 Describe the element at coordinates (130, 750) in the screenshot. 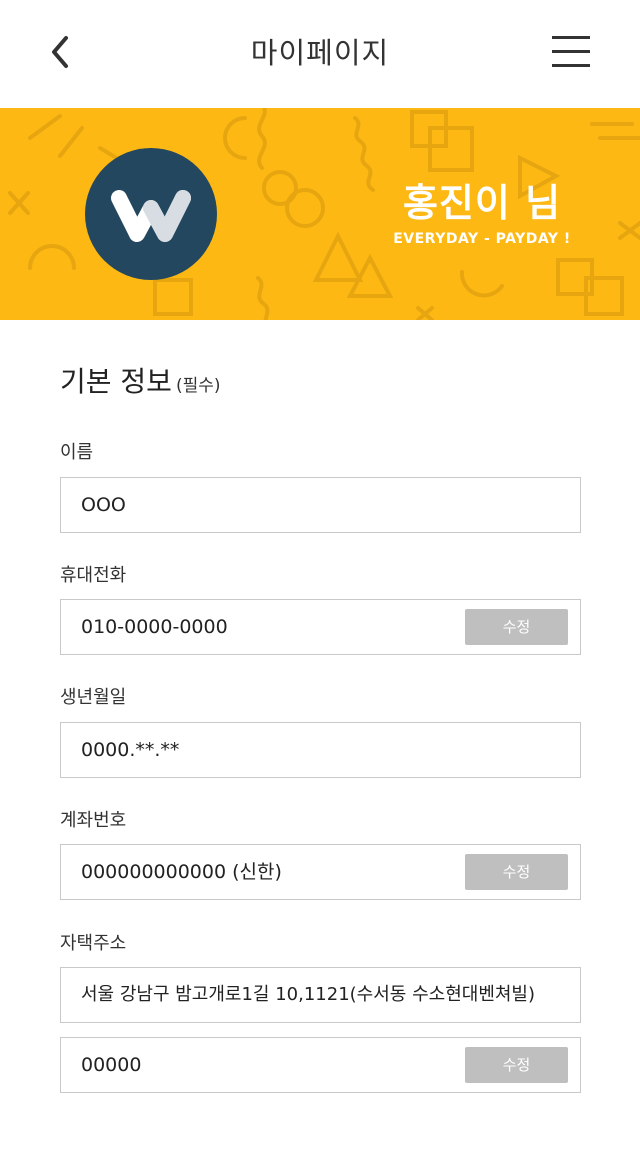

I see `birth-value: 0000.**.**` at that location.